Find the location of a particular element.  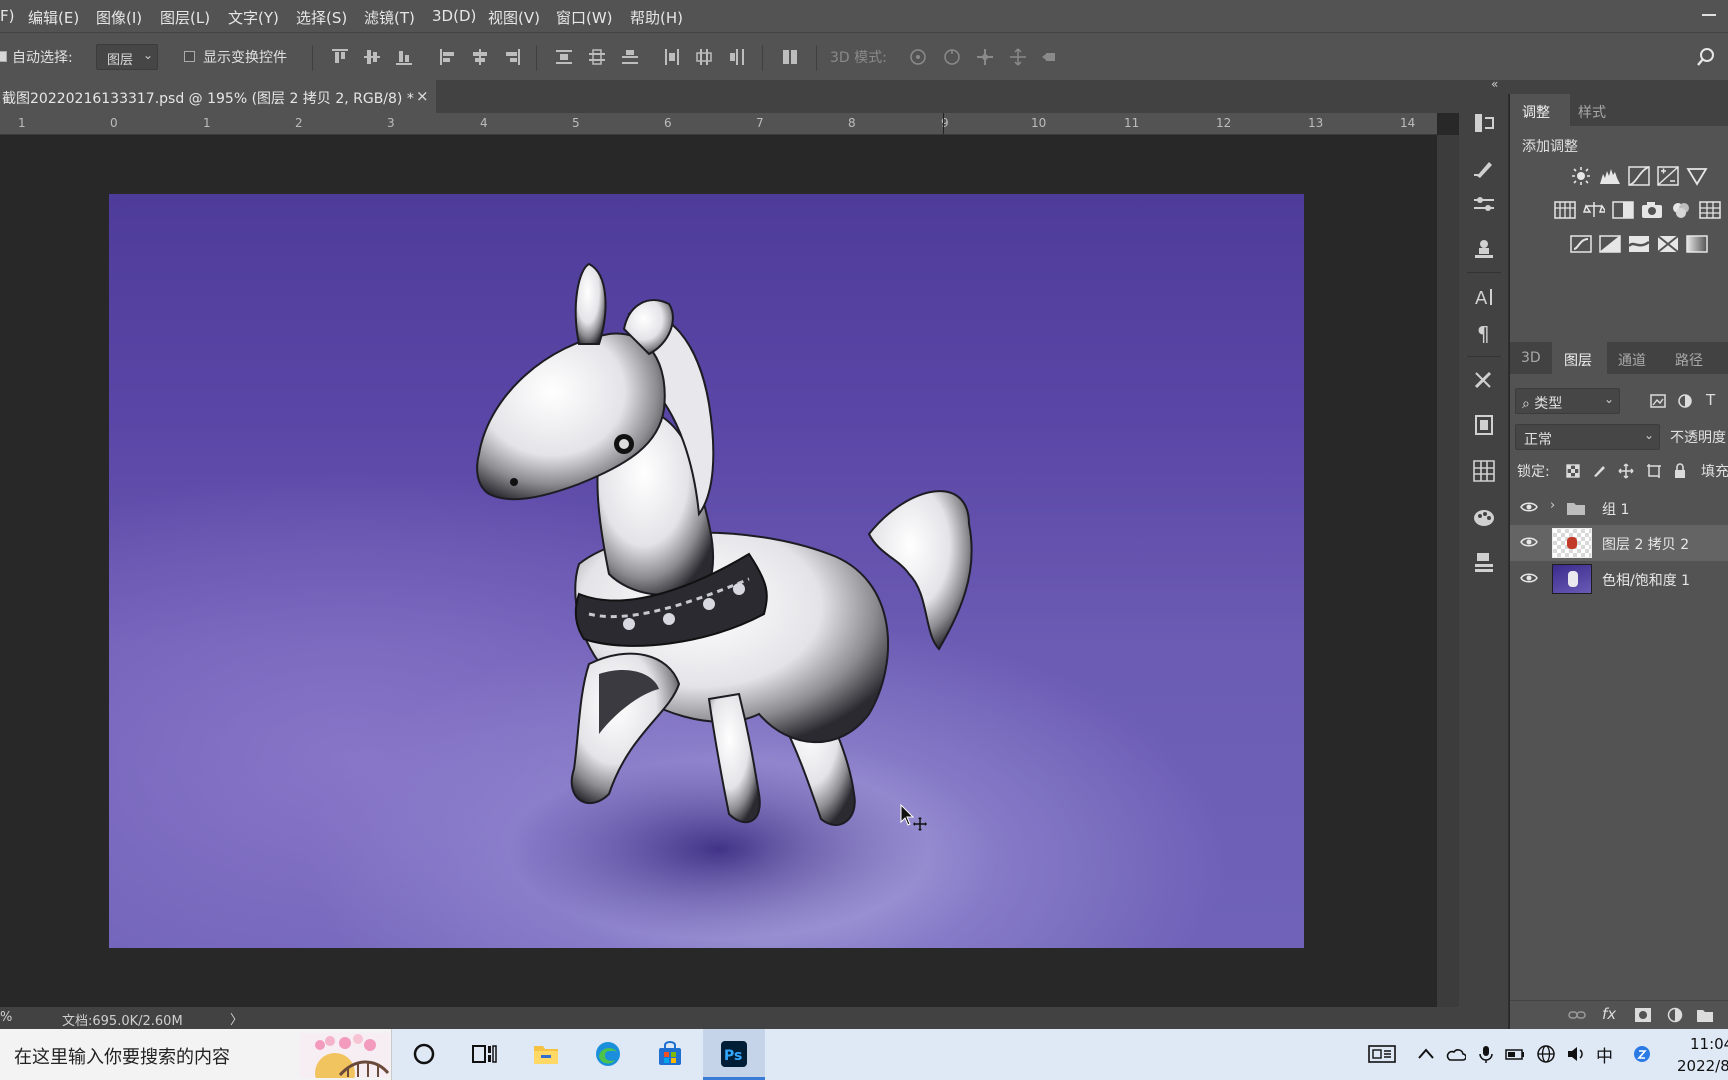

tab-adjustments-label: 调整 is located at coordinates (1536, 112).